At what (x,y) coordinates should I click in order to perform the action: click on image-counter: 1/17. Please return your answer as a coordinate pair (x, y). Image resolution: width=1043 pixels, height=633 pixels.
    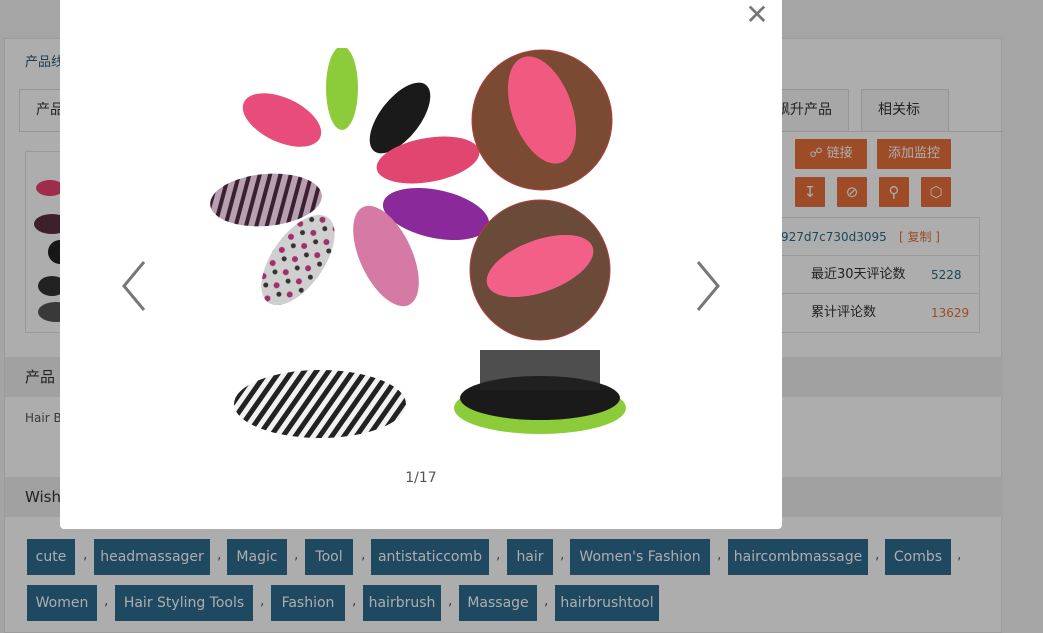
    Looking at the image, I should click on (421, 478).